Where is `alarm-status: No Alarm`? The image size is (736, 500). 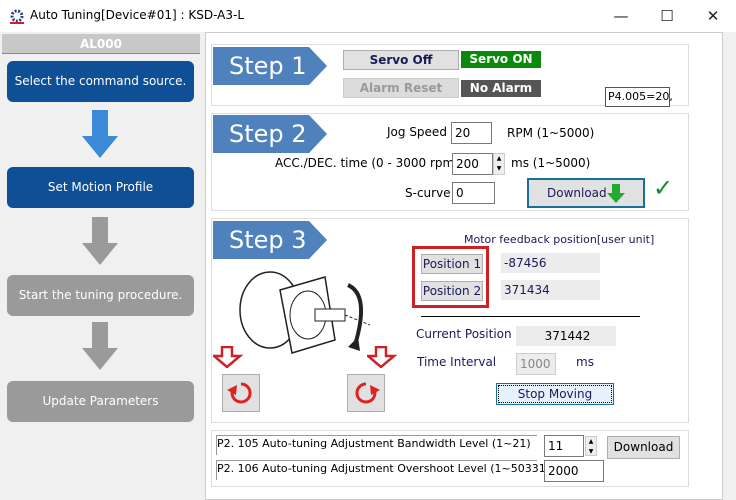 alarm-status: No Alarm is located at coordinates (501, 88).